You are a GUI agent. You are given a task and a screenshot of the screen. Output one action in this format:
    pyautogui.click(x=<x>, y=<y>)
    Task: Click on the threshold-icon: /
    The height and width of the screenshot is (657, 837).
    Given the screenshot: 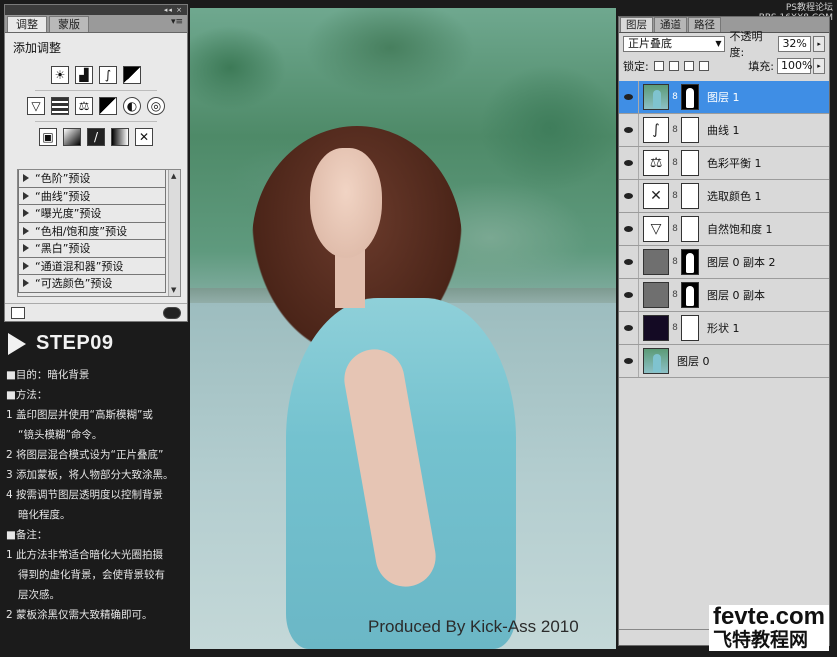 What is the action you would take?
    pyautogui.click(x=96, y=137)
    